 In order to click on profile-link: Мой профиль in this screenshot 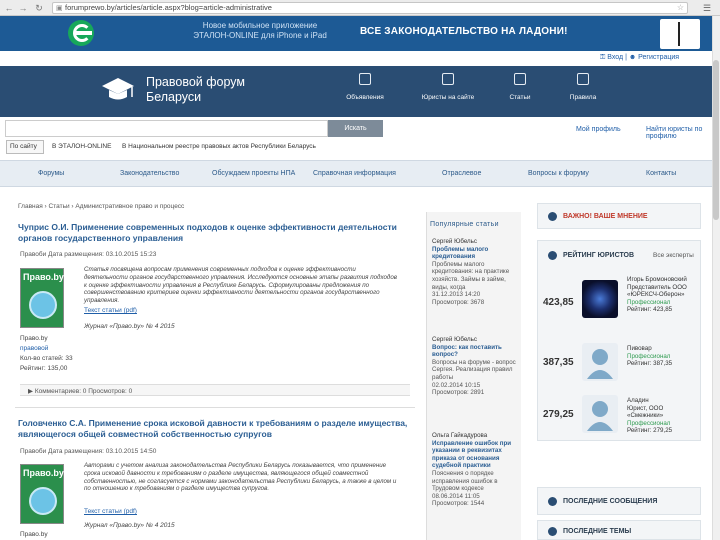, I will do `click(598, 129)`.